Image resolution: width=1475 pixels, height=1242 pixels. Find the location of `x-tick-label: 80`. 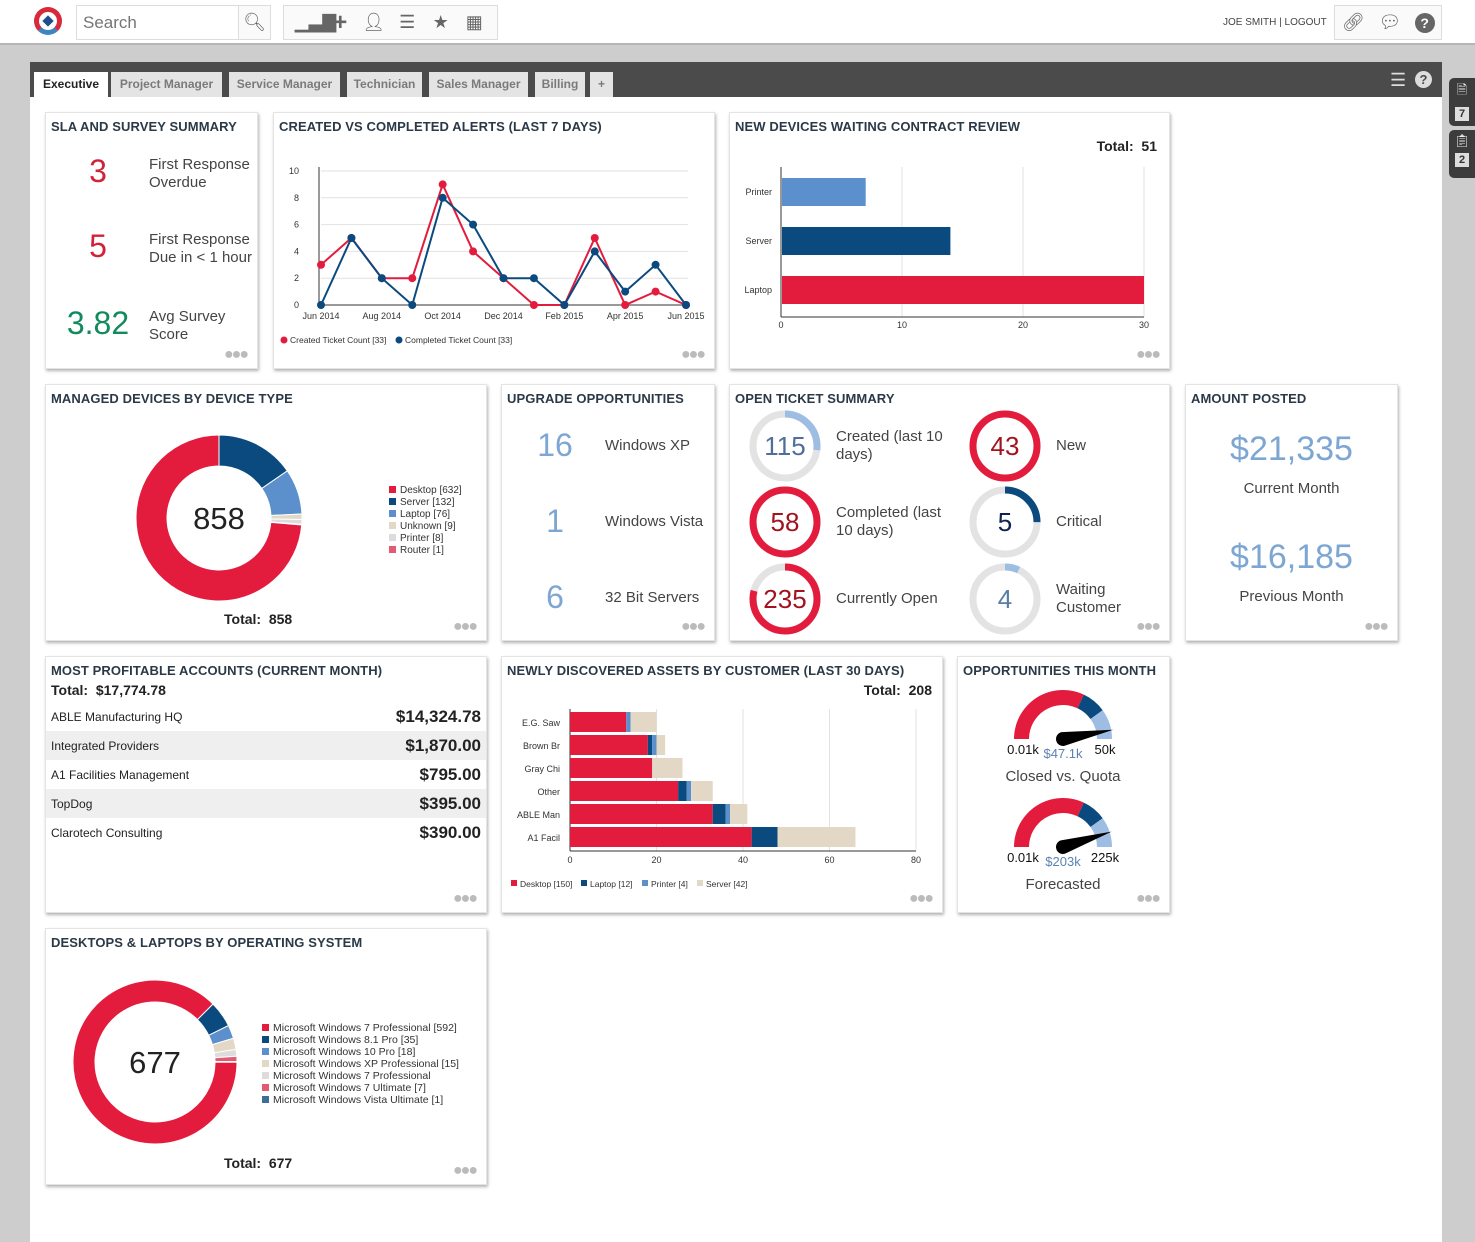

x-tick-label: 80 is located at coordinates (916, 860).